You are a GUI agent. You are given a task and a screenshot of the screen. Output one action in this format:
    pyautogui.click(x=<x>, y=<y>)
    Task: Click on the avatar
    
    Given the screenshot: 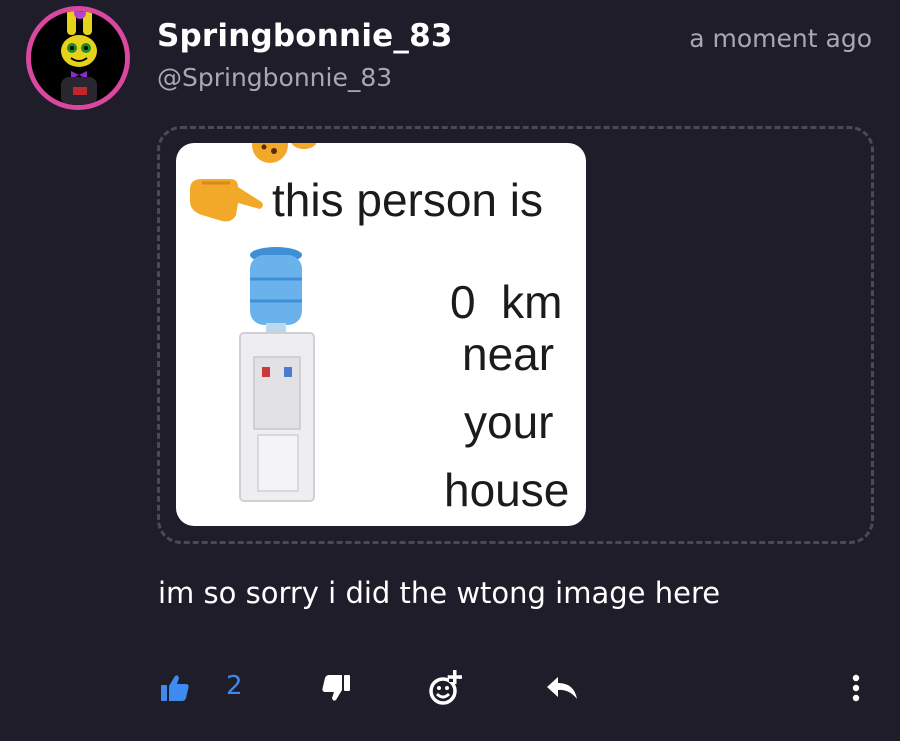 What is the action you would take?
    pyautogui.click(x=78, y=58)
    